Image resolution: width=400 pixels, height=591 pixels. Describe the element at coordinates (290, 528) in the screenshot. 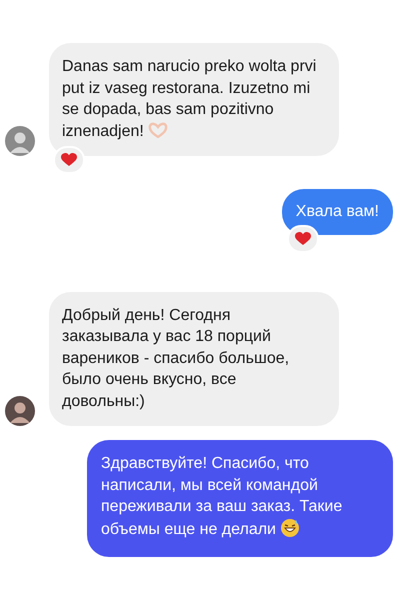

I see `grinning-sweat-icon` at that location.